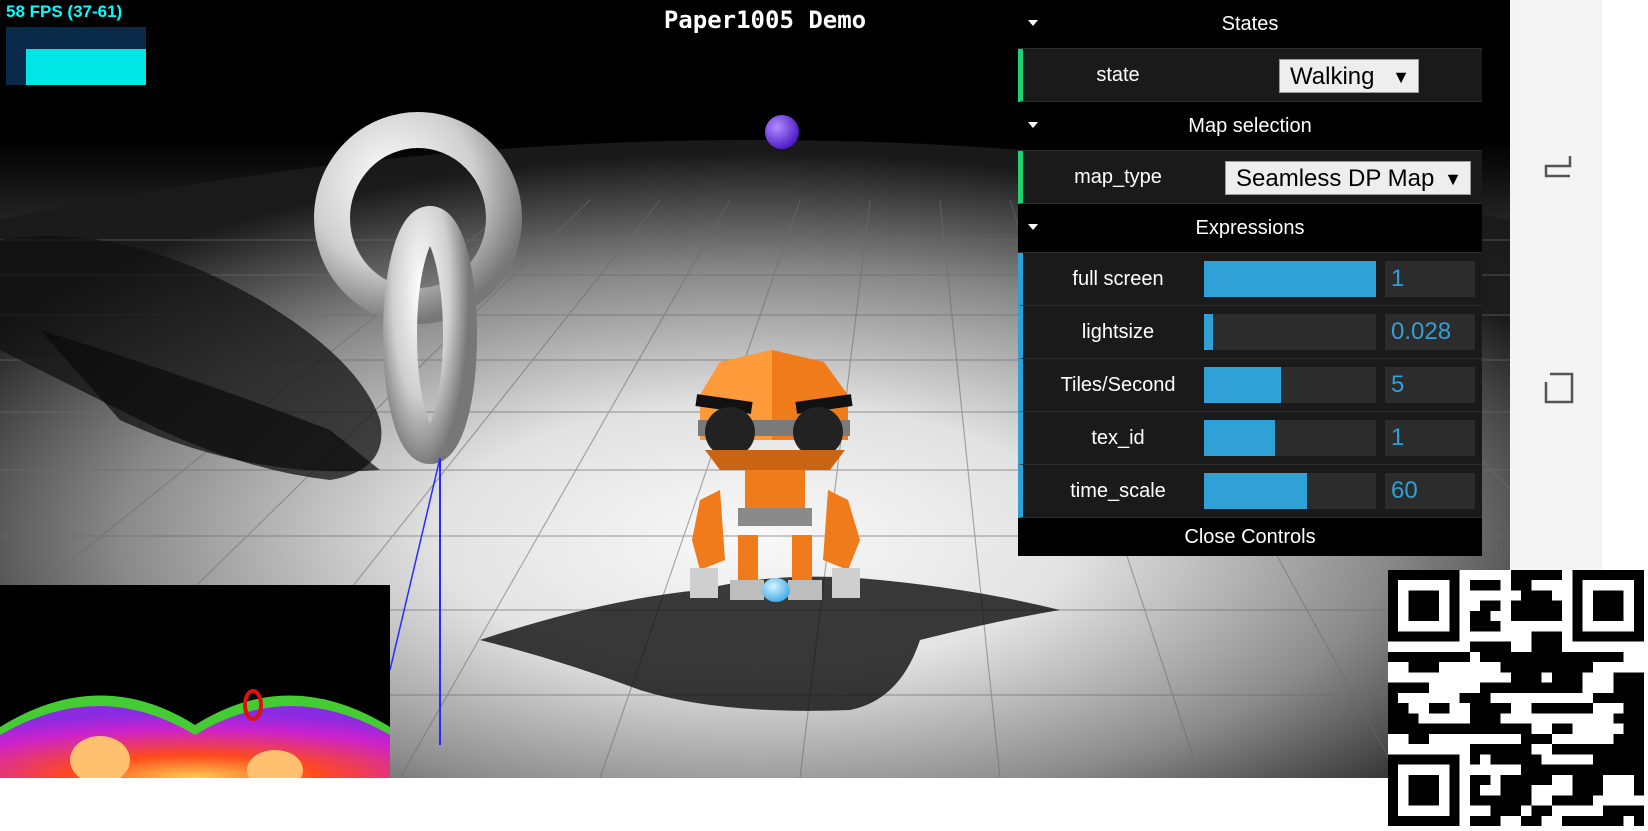 The image size is (1648, 831). I want to click on full-screen-slider, so click(1290, 279).